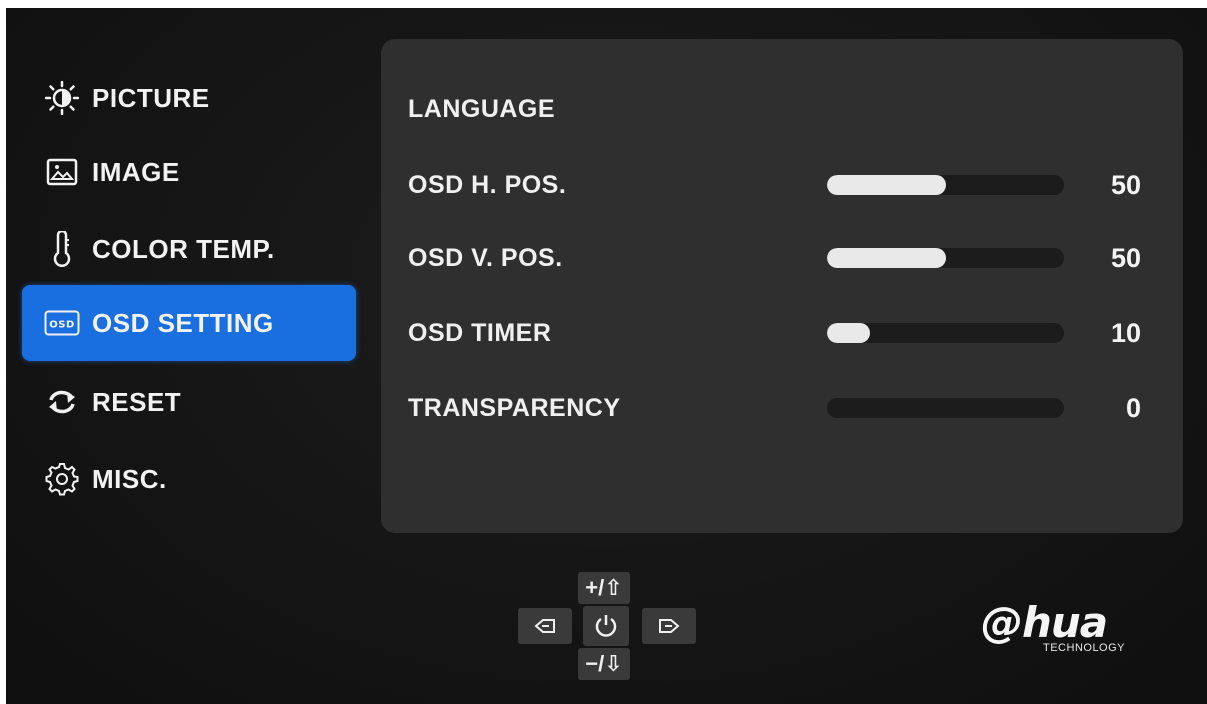  I want to click on osd-v-pos-slider, so click(945, 258).